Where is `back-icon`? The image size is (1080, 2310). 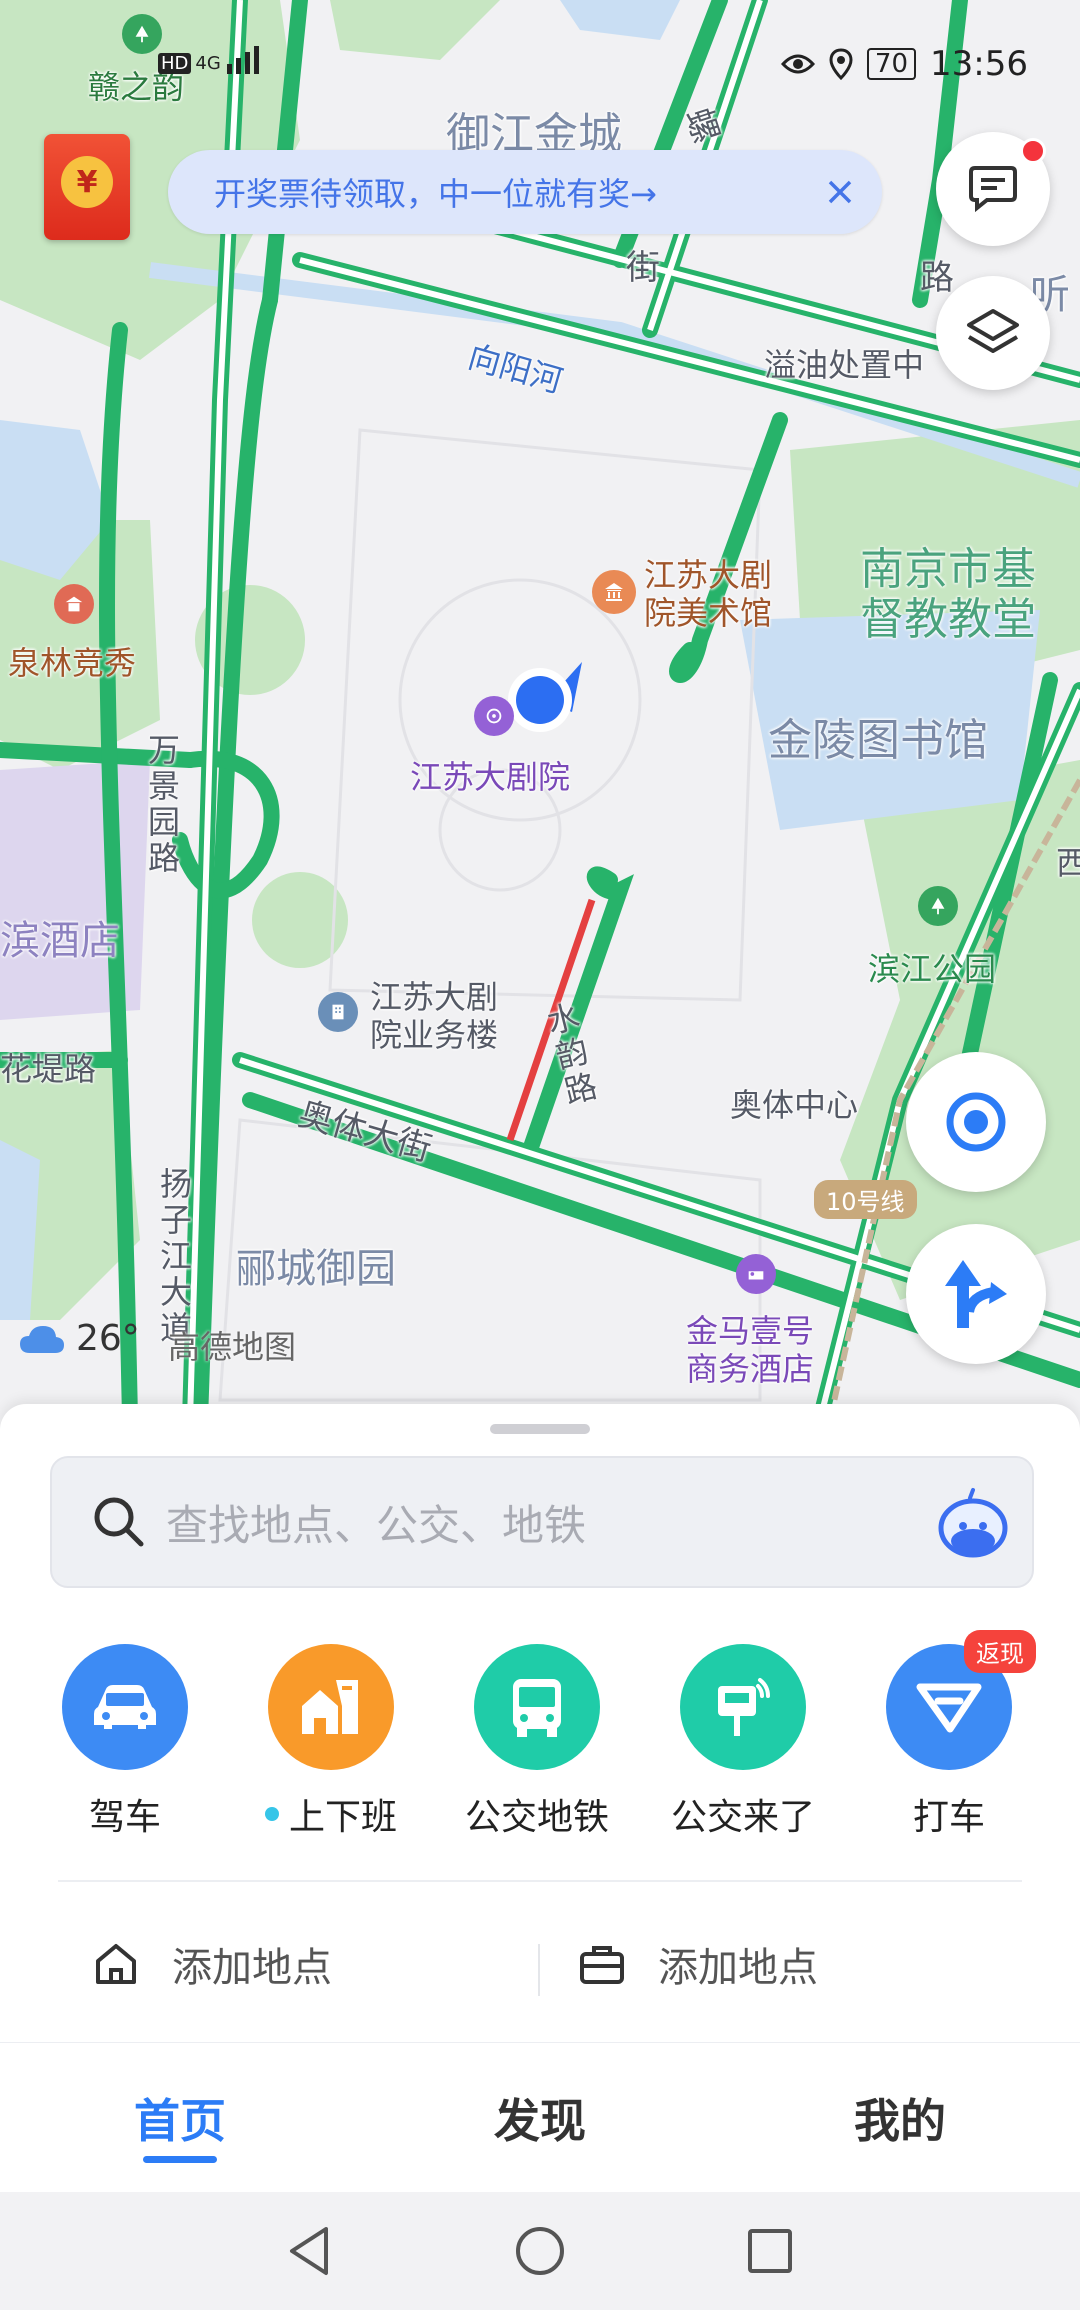 back-icon is located at coordinates (310, 2251).